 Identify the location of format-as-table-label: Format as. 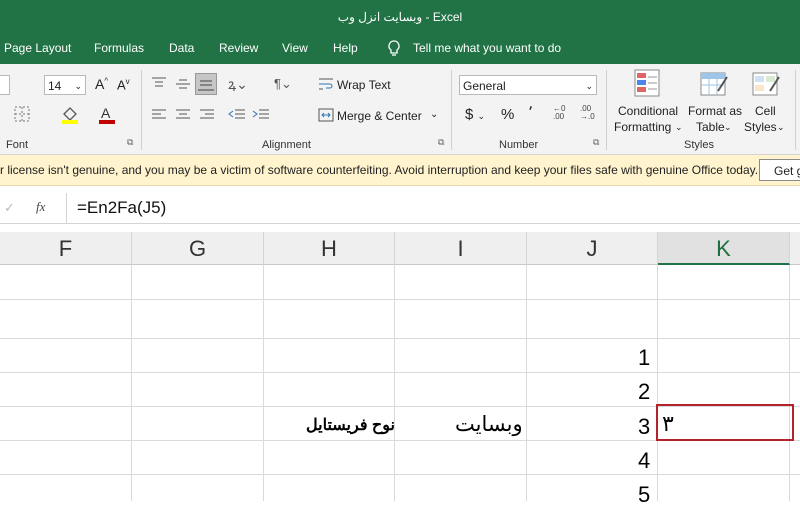
(715, 111).